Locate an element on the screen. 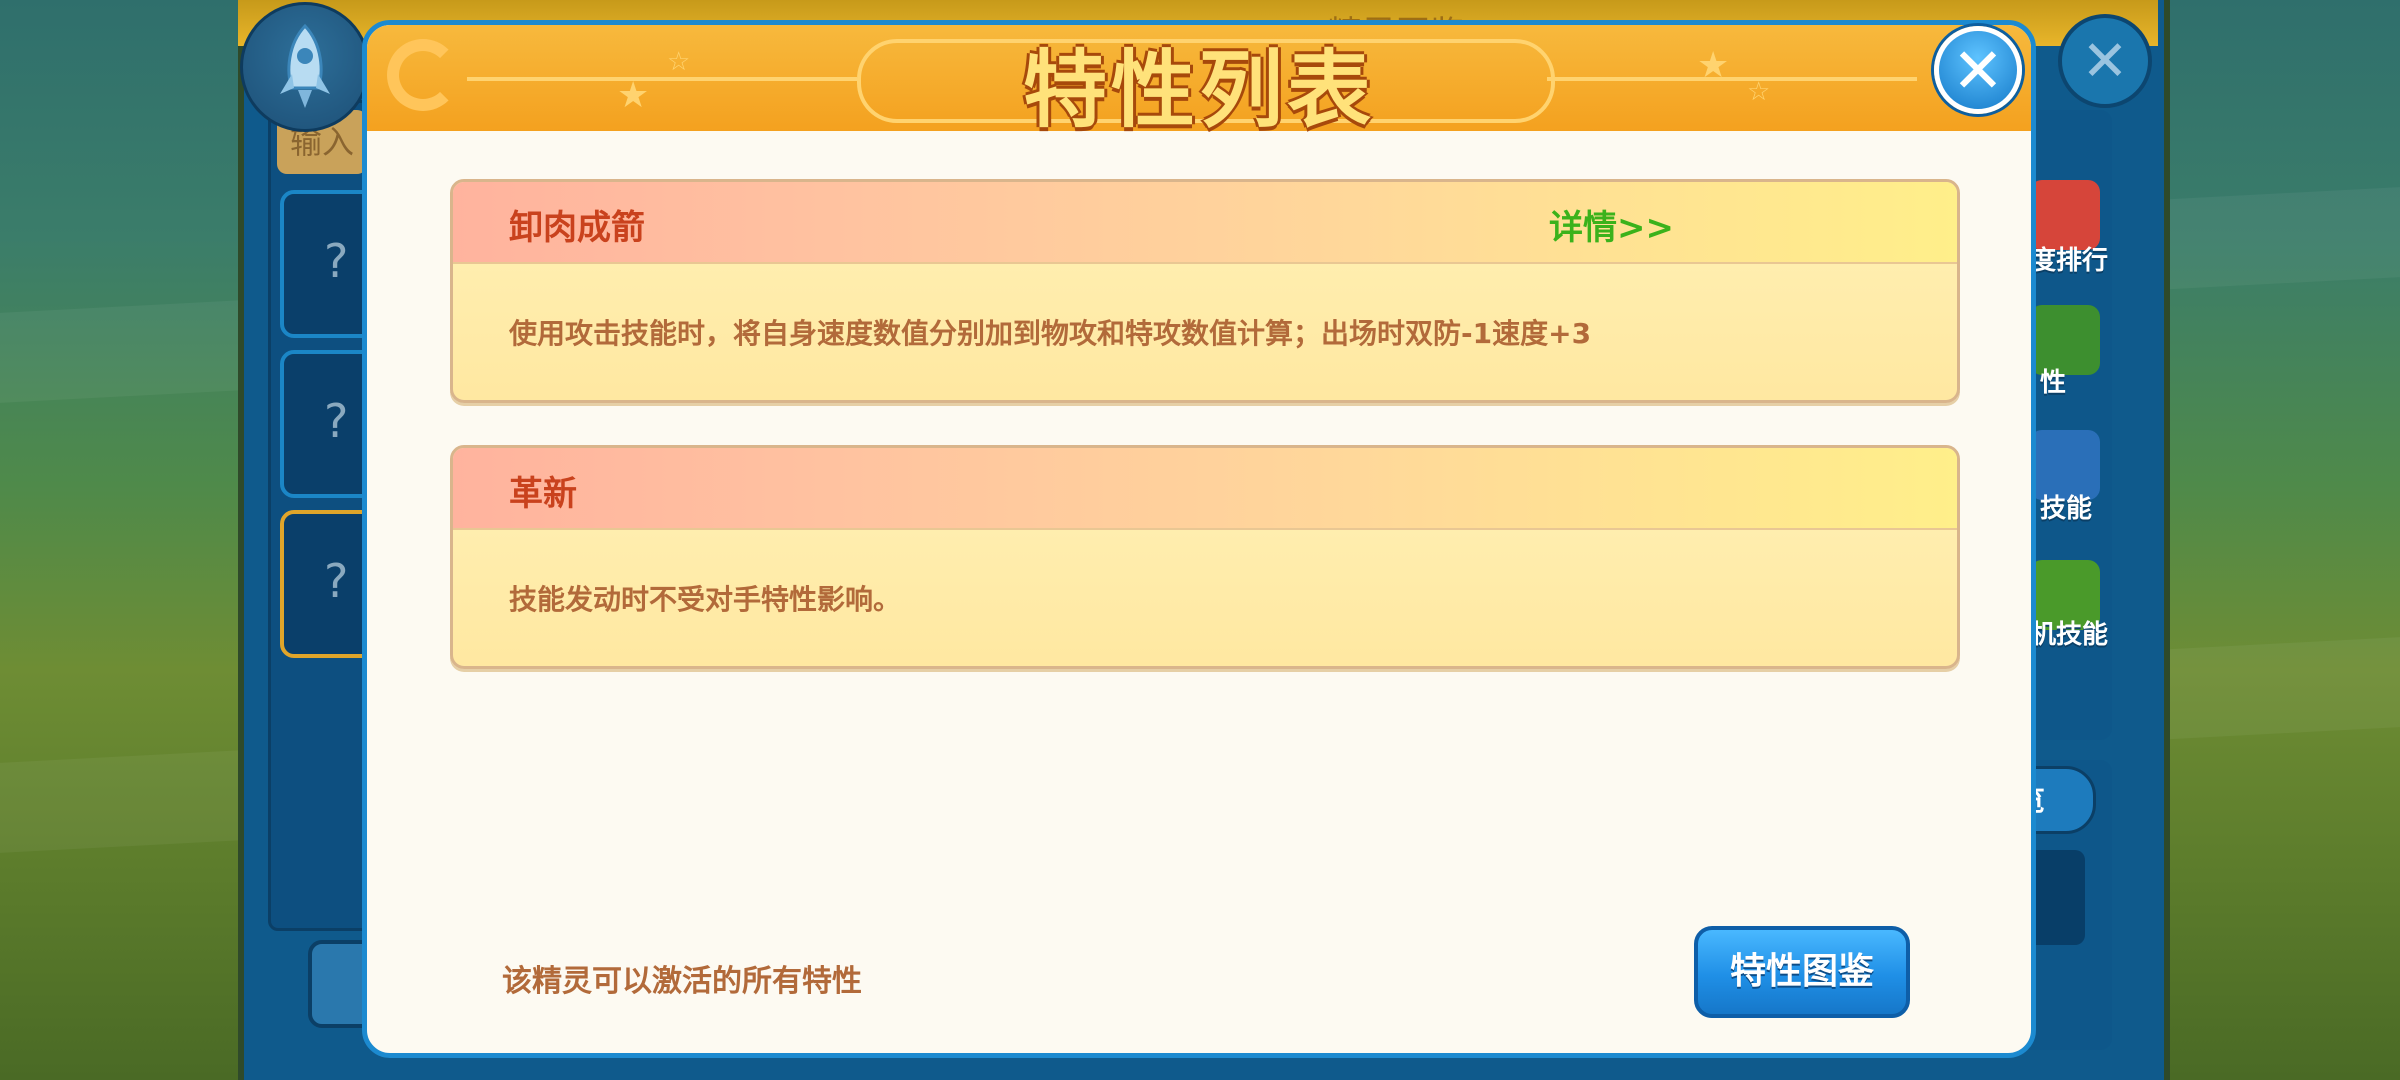 The width and height of the screenshot is (2400, 1080). background-menu-machine-skill: 机技能 is located at coordinates (2069, 635).